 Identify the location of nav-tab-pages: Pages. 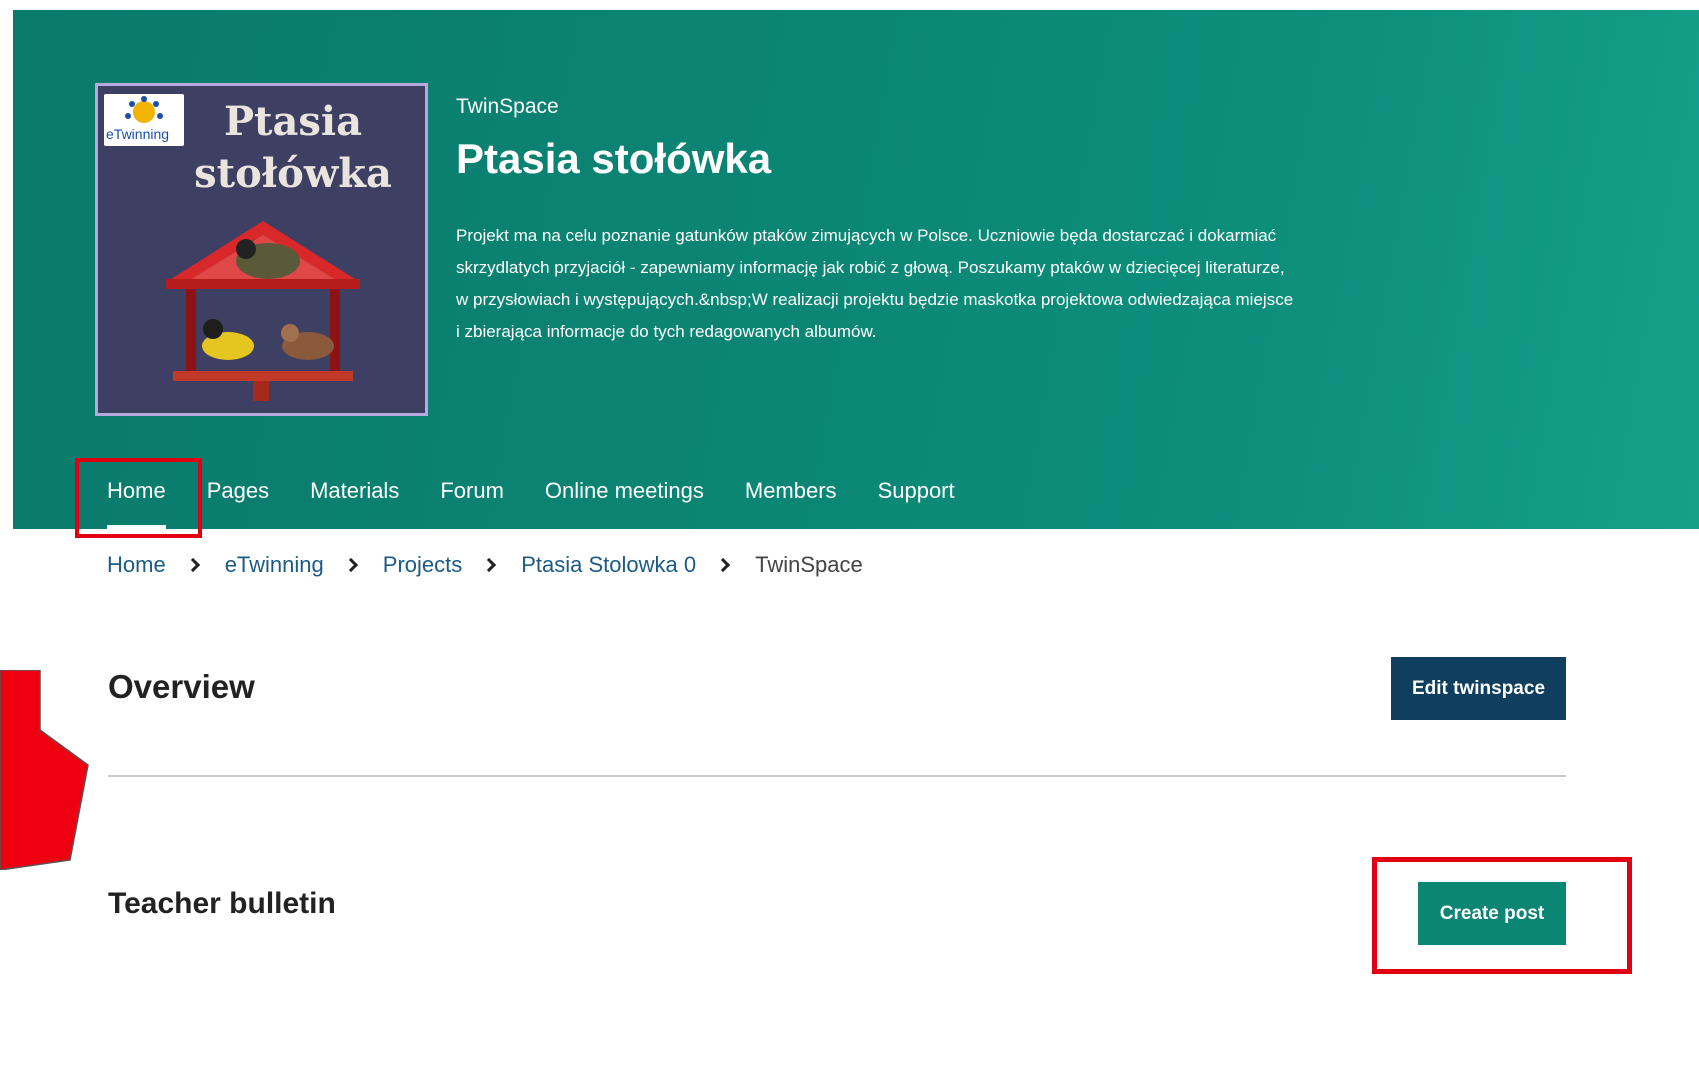
(238, 500).